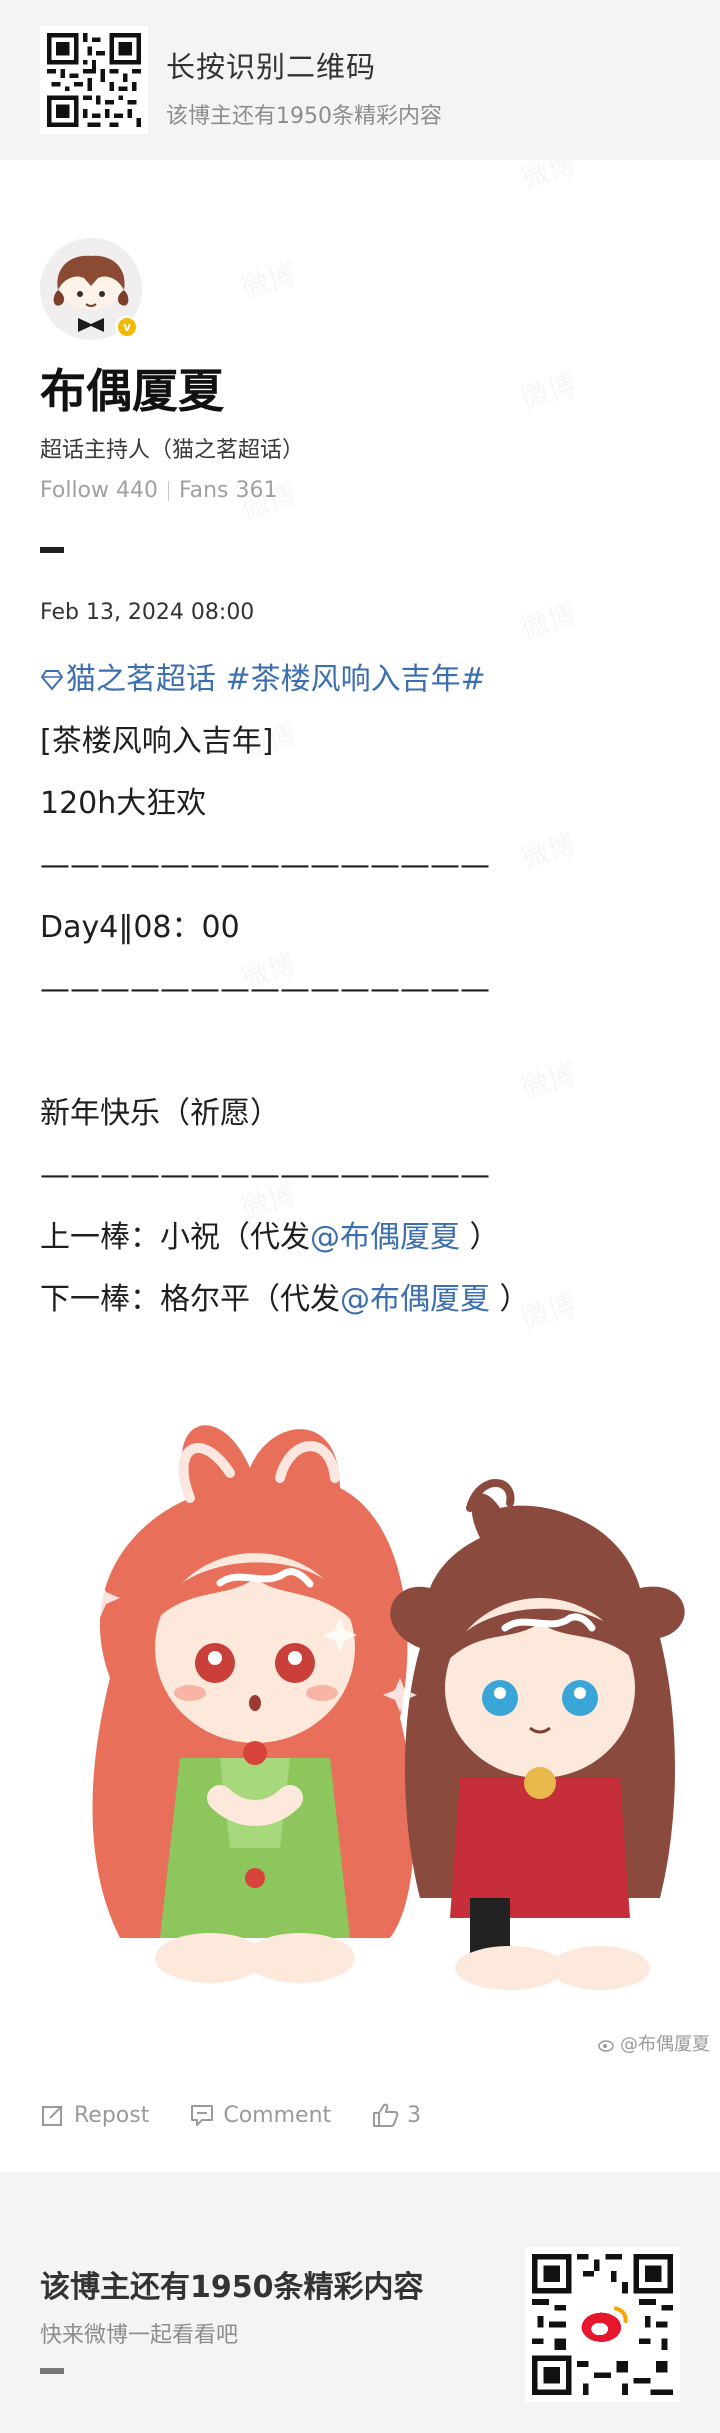 This screenshot has height=2433, width=720. Describe the element at coordinates (132, 388) in the screenshot. I see `user-name: 布偶厦夏` at that location.